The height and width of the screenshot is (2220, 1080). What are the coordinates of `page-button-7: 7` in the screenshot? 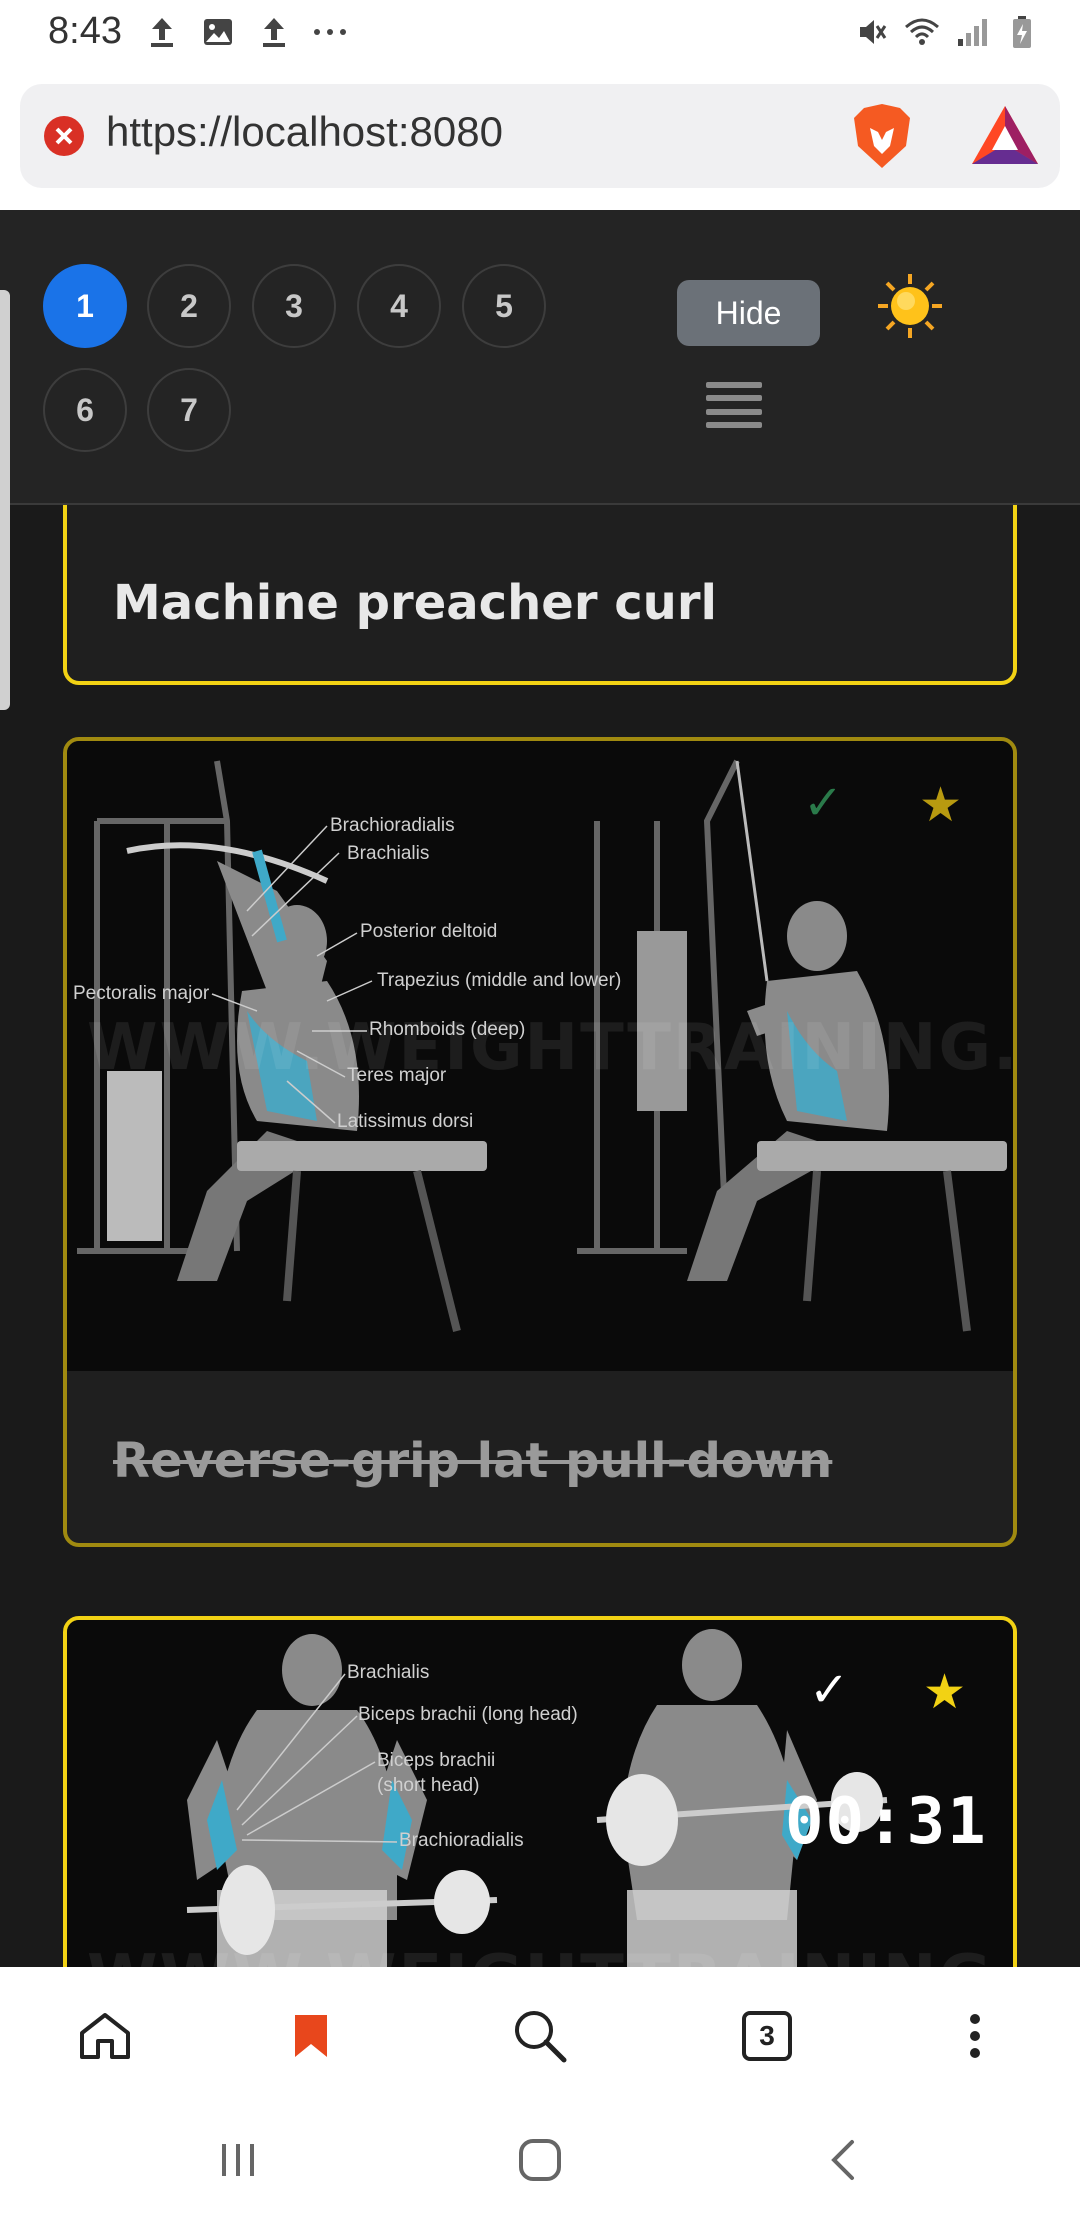 It's located at (189, 410).